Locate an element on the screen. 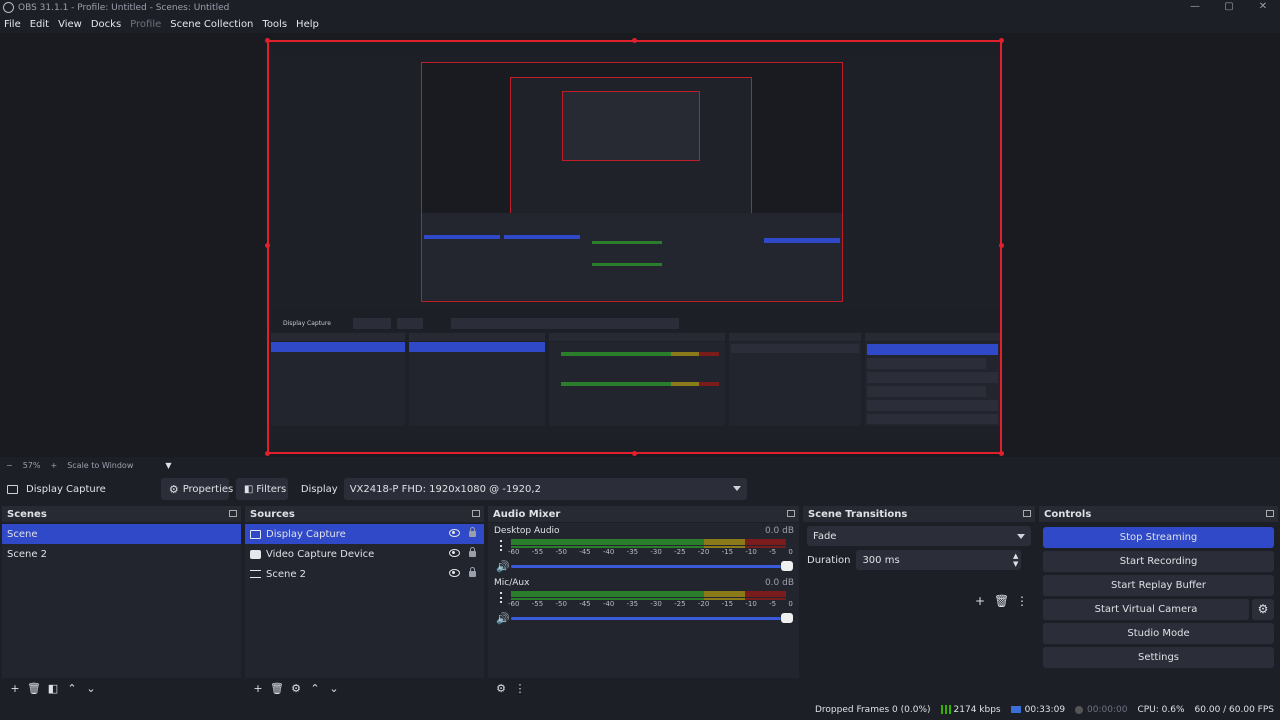 Image resolution: width=1280 pixels, height=720 pixels. scale-tick: -40 is located at coordinates (608, 604).